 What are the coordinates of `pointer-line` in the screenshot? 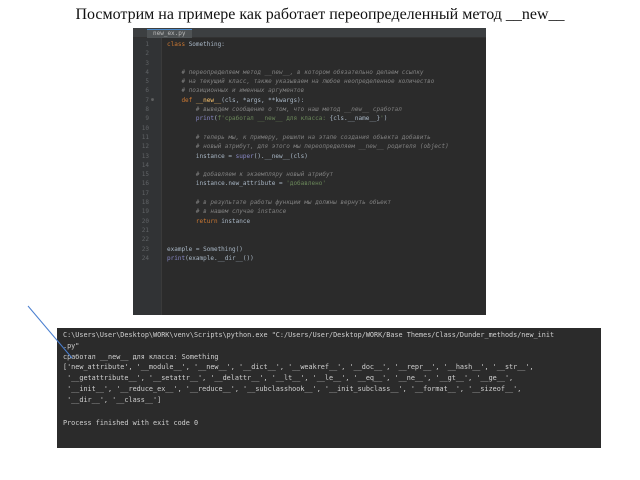 It's located at (50, 332).